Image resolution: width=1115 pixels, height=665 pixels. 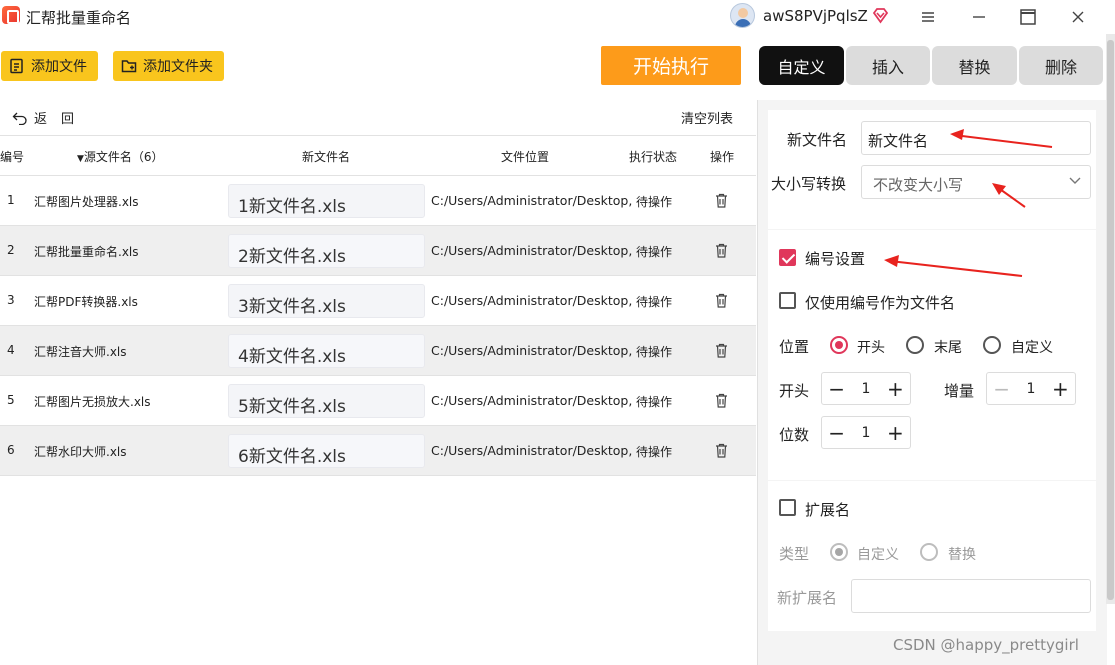 I want to click on position-end-label: 末尾, so click(x=948, y=347).